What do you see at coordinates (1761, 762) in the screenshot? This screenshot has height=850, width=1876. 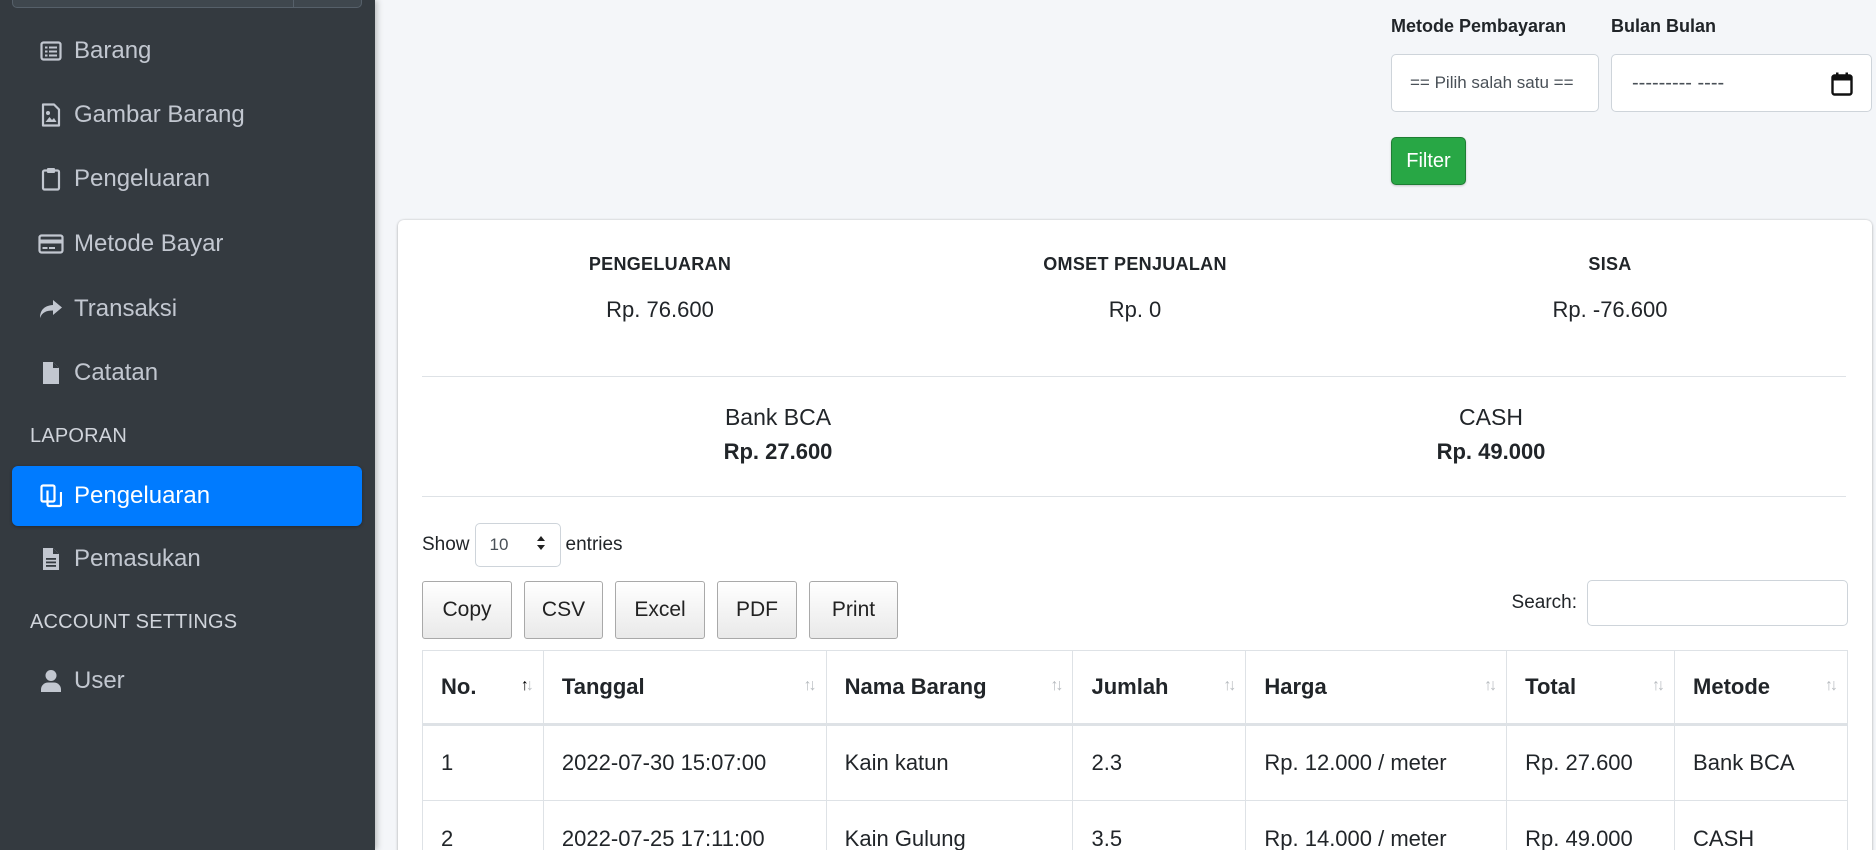 I see `cell-metode: Bank BCA` at bounding box center [1761, 762].